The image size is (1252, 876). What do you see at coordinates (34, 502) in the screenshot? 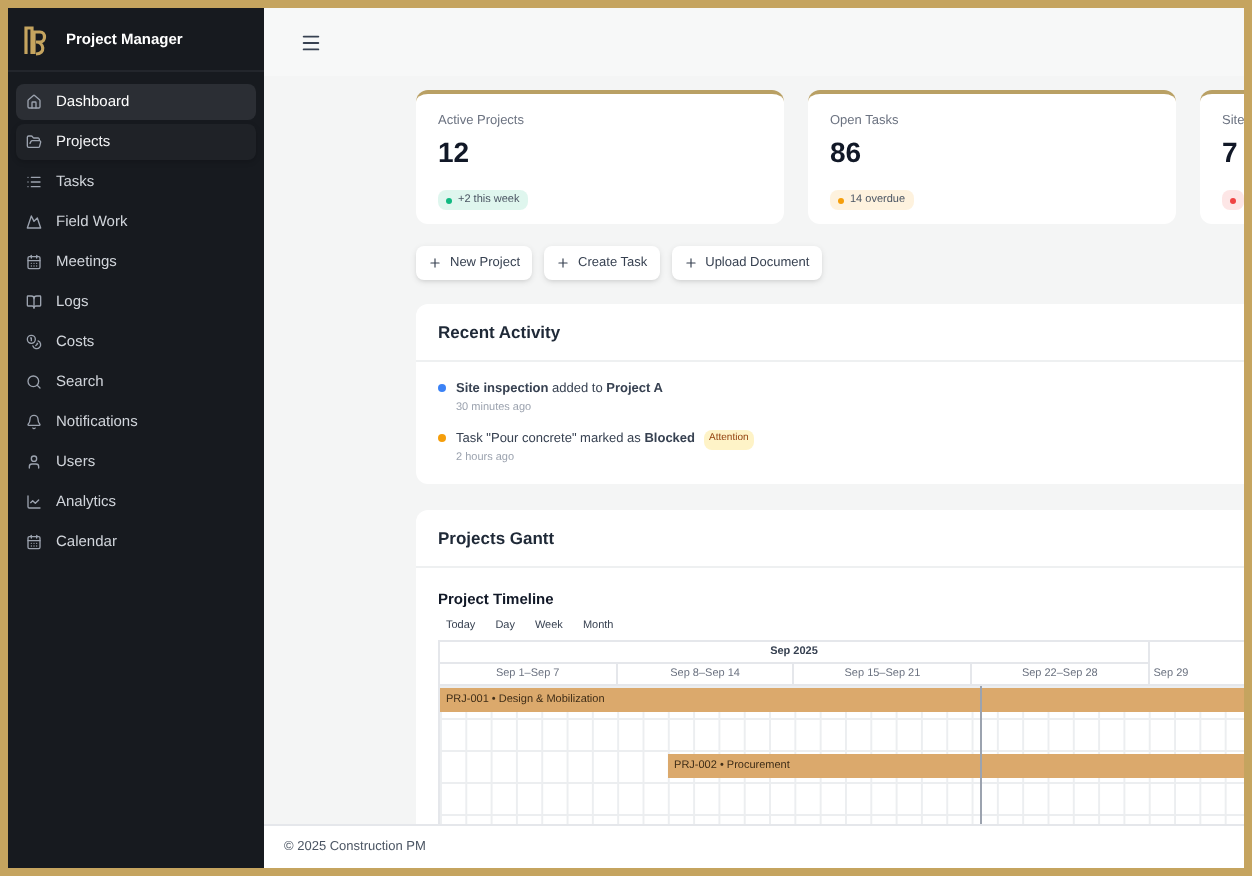
I see `line-chart-icon` at bounding box center [34, 502].